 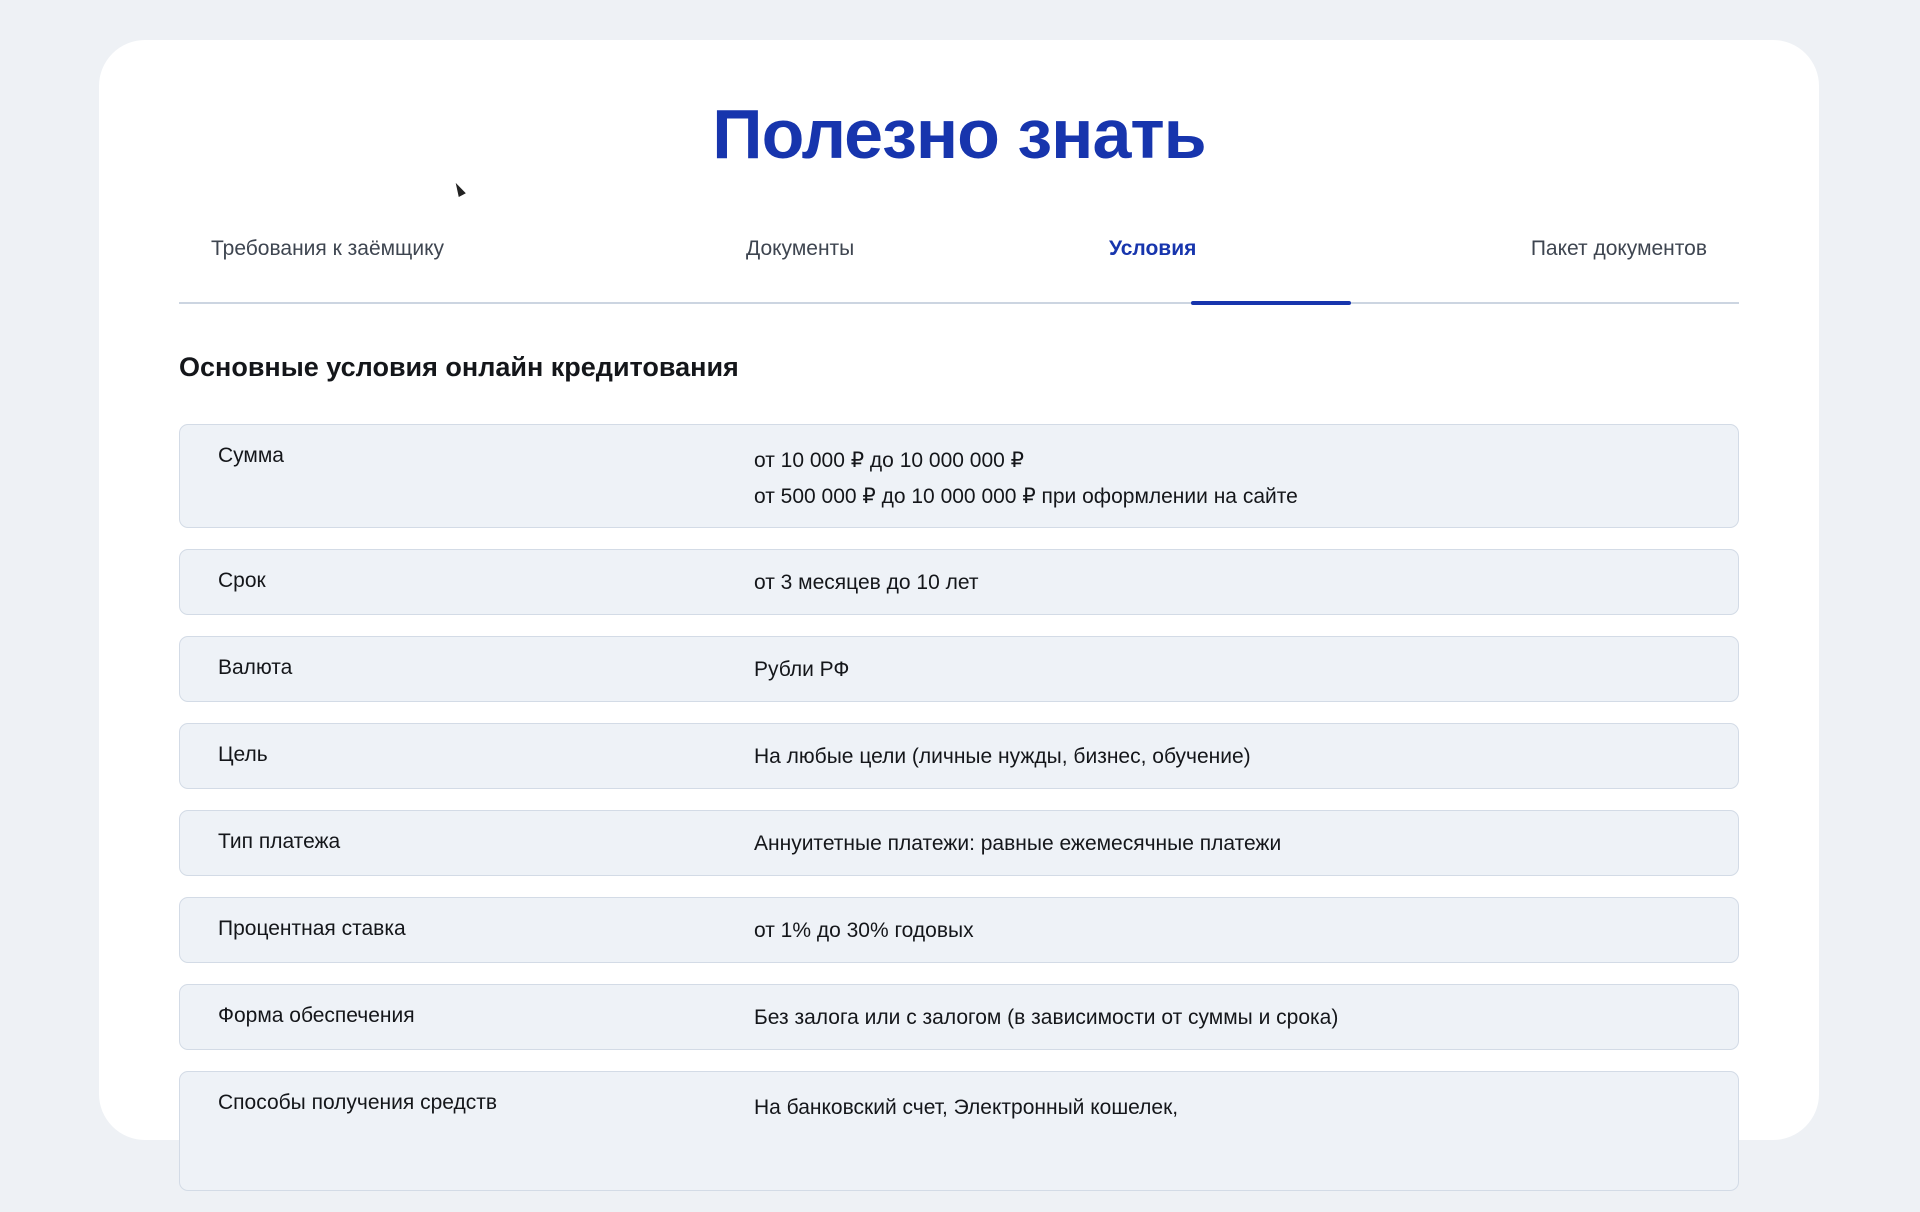 I want to click on condition-row-currency: Валюта Рубли РФ, so click(x=959, y=669).